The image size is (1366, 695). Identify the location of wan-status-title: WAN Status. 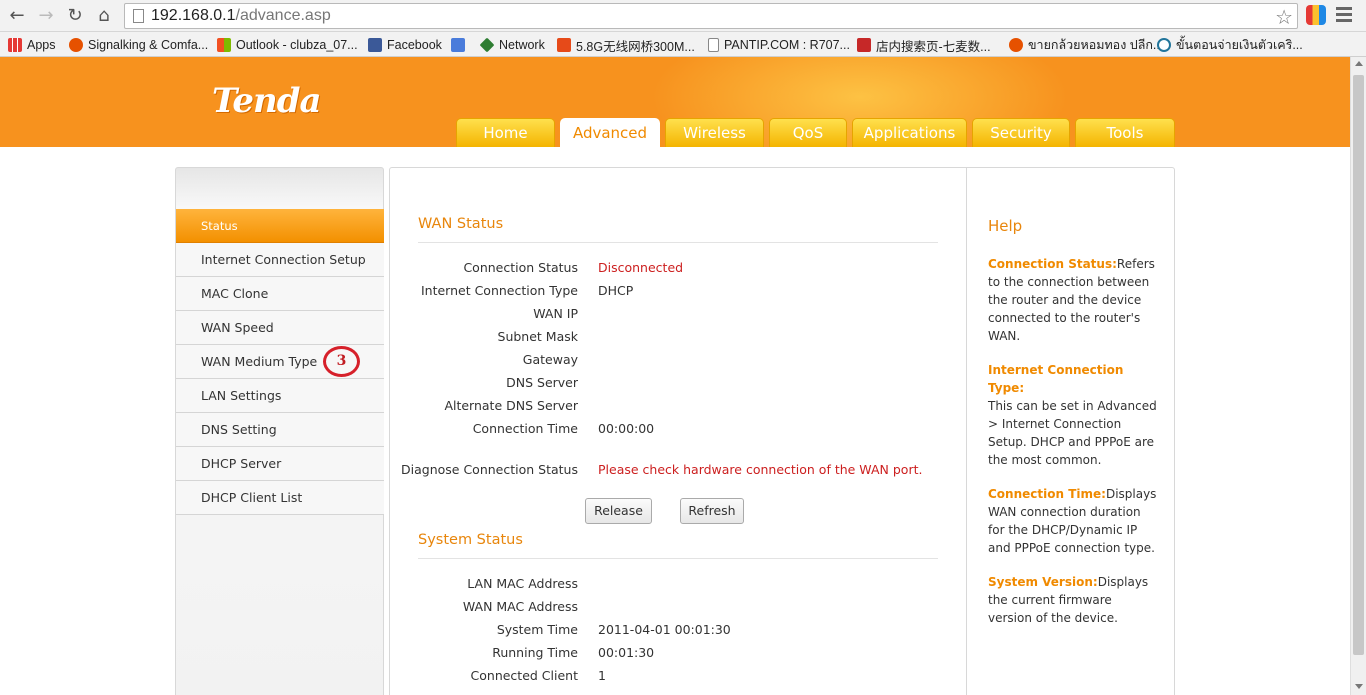
(461, 224).